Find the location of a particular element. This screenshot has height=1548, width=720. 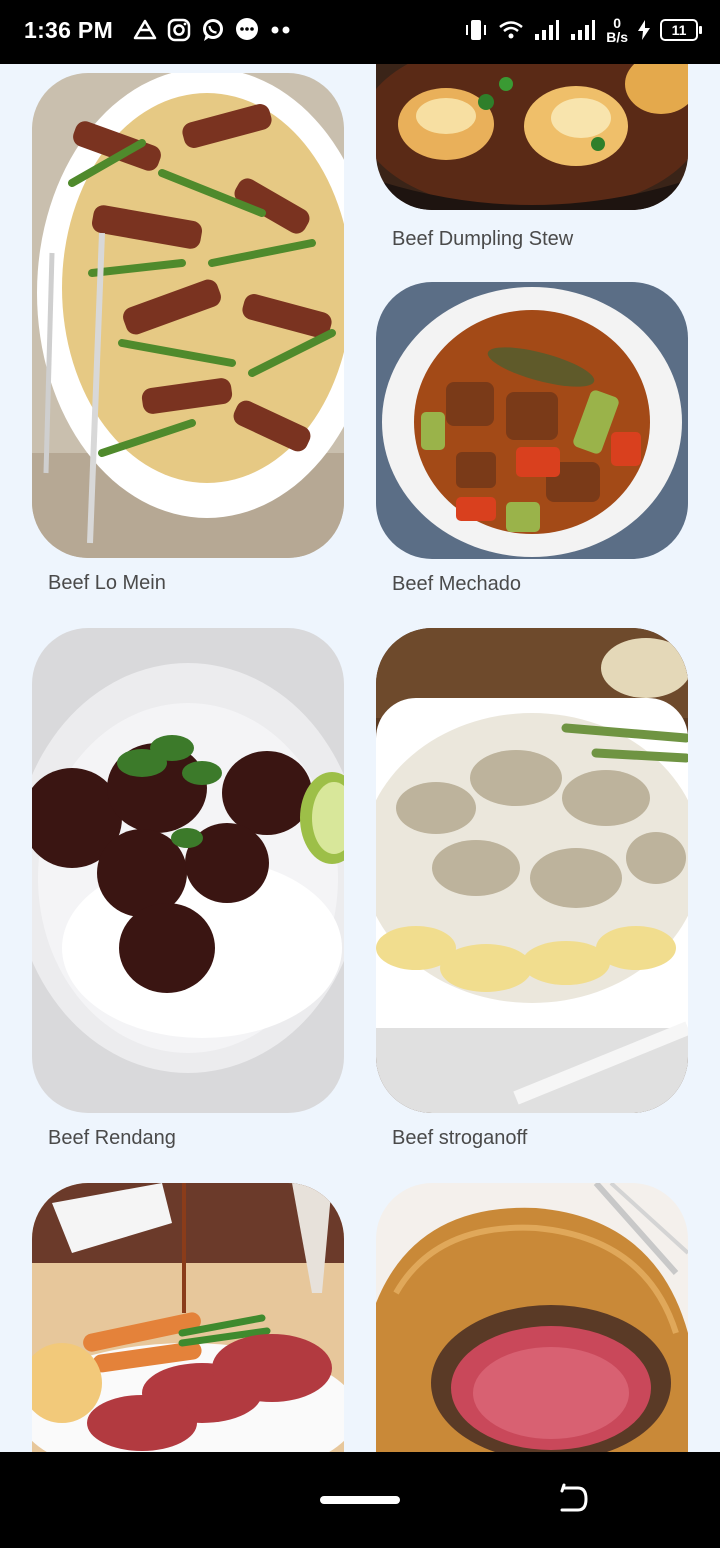

battery-level: 11 is located at coordinates (679, 30).